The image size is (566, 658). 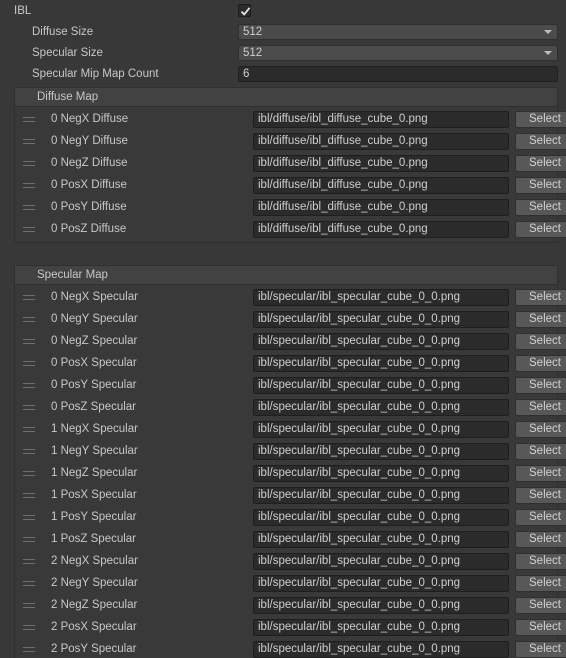 I want to click on specular-mip-map-count-value: 6, so click(x=246, y=73).